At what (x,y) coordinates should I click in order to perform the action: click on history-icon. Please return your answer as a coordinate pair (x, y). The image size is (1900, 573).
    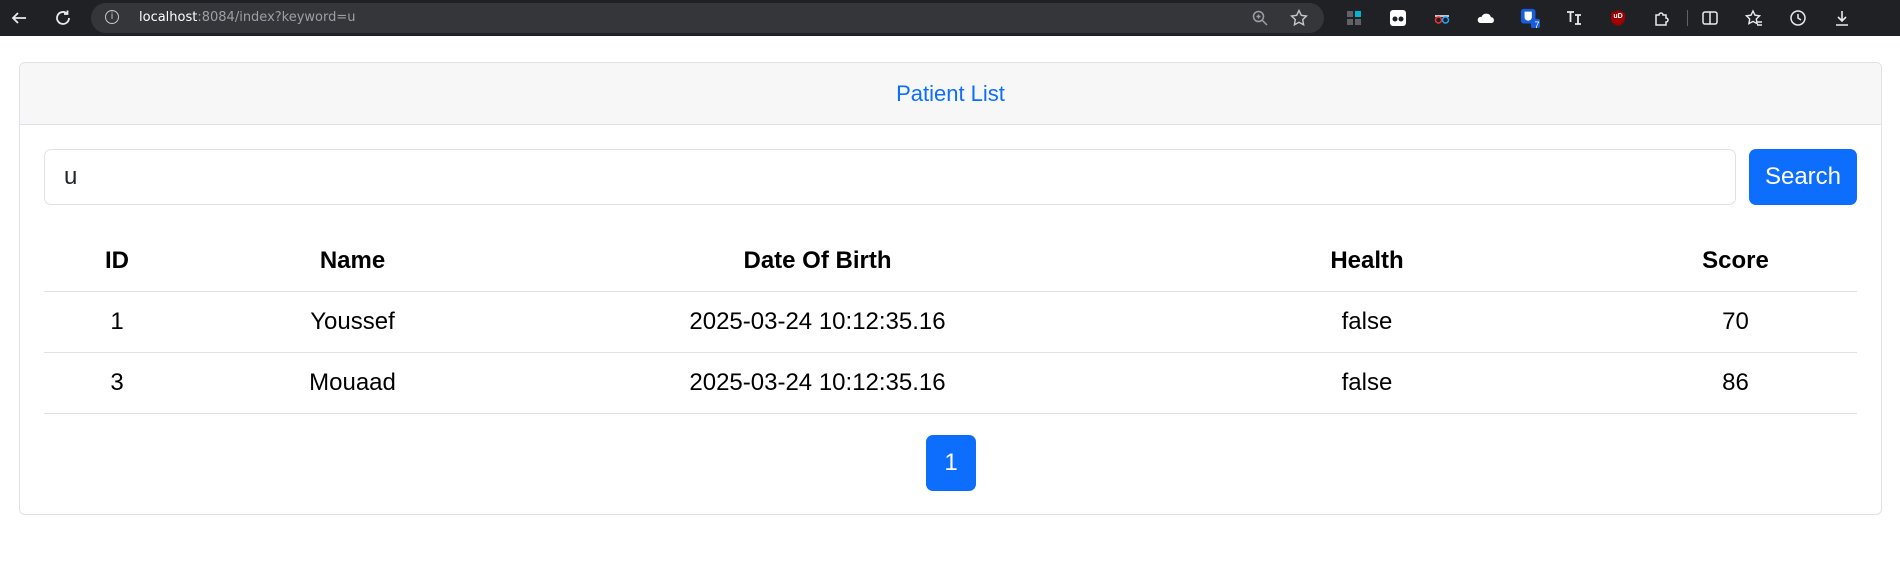
    Looking at the image, I should click on (1798, 18).